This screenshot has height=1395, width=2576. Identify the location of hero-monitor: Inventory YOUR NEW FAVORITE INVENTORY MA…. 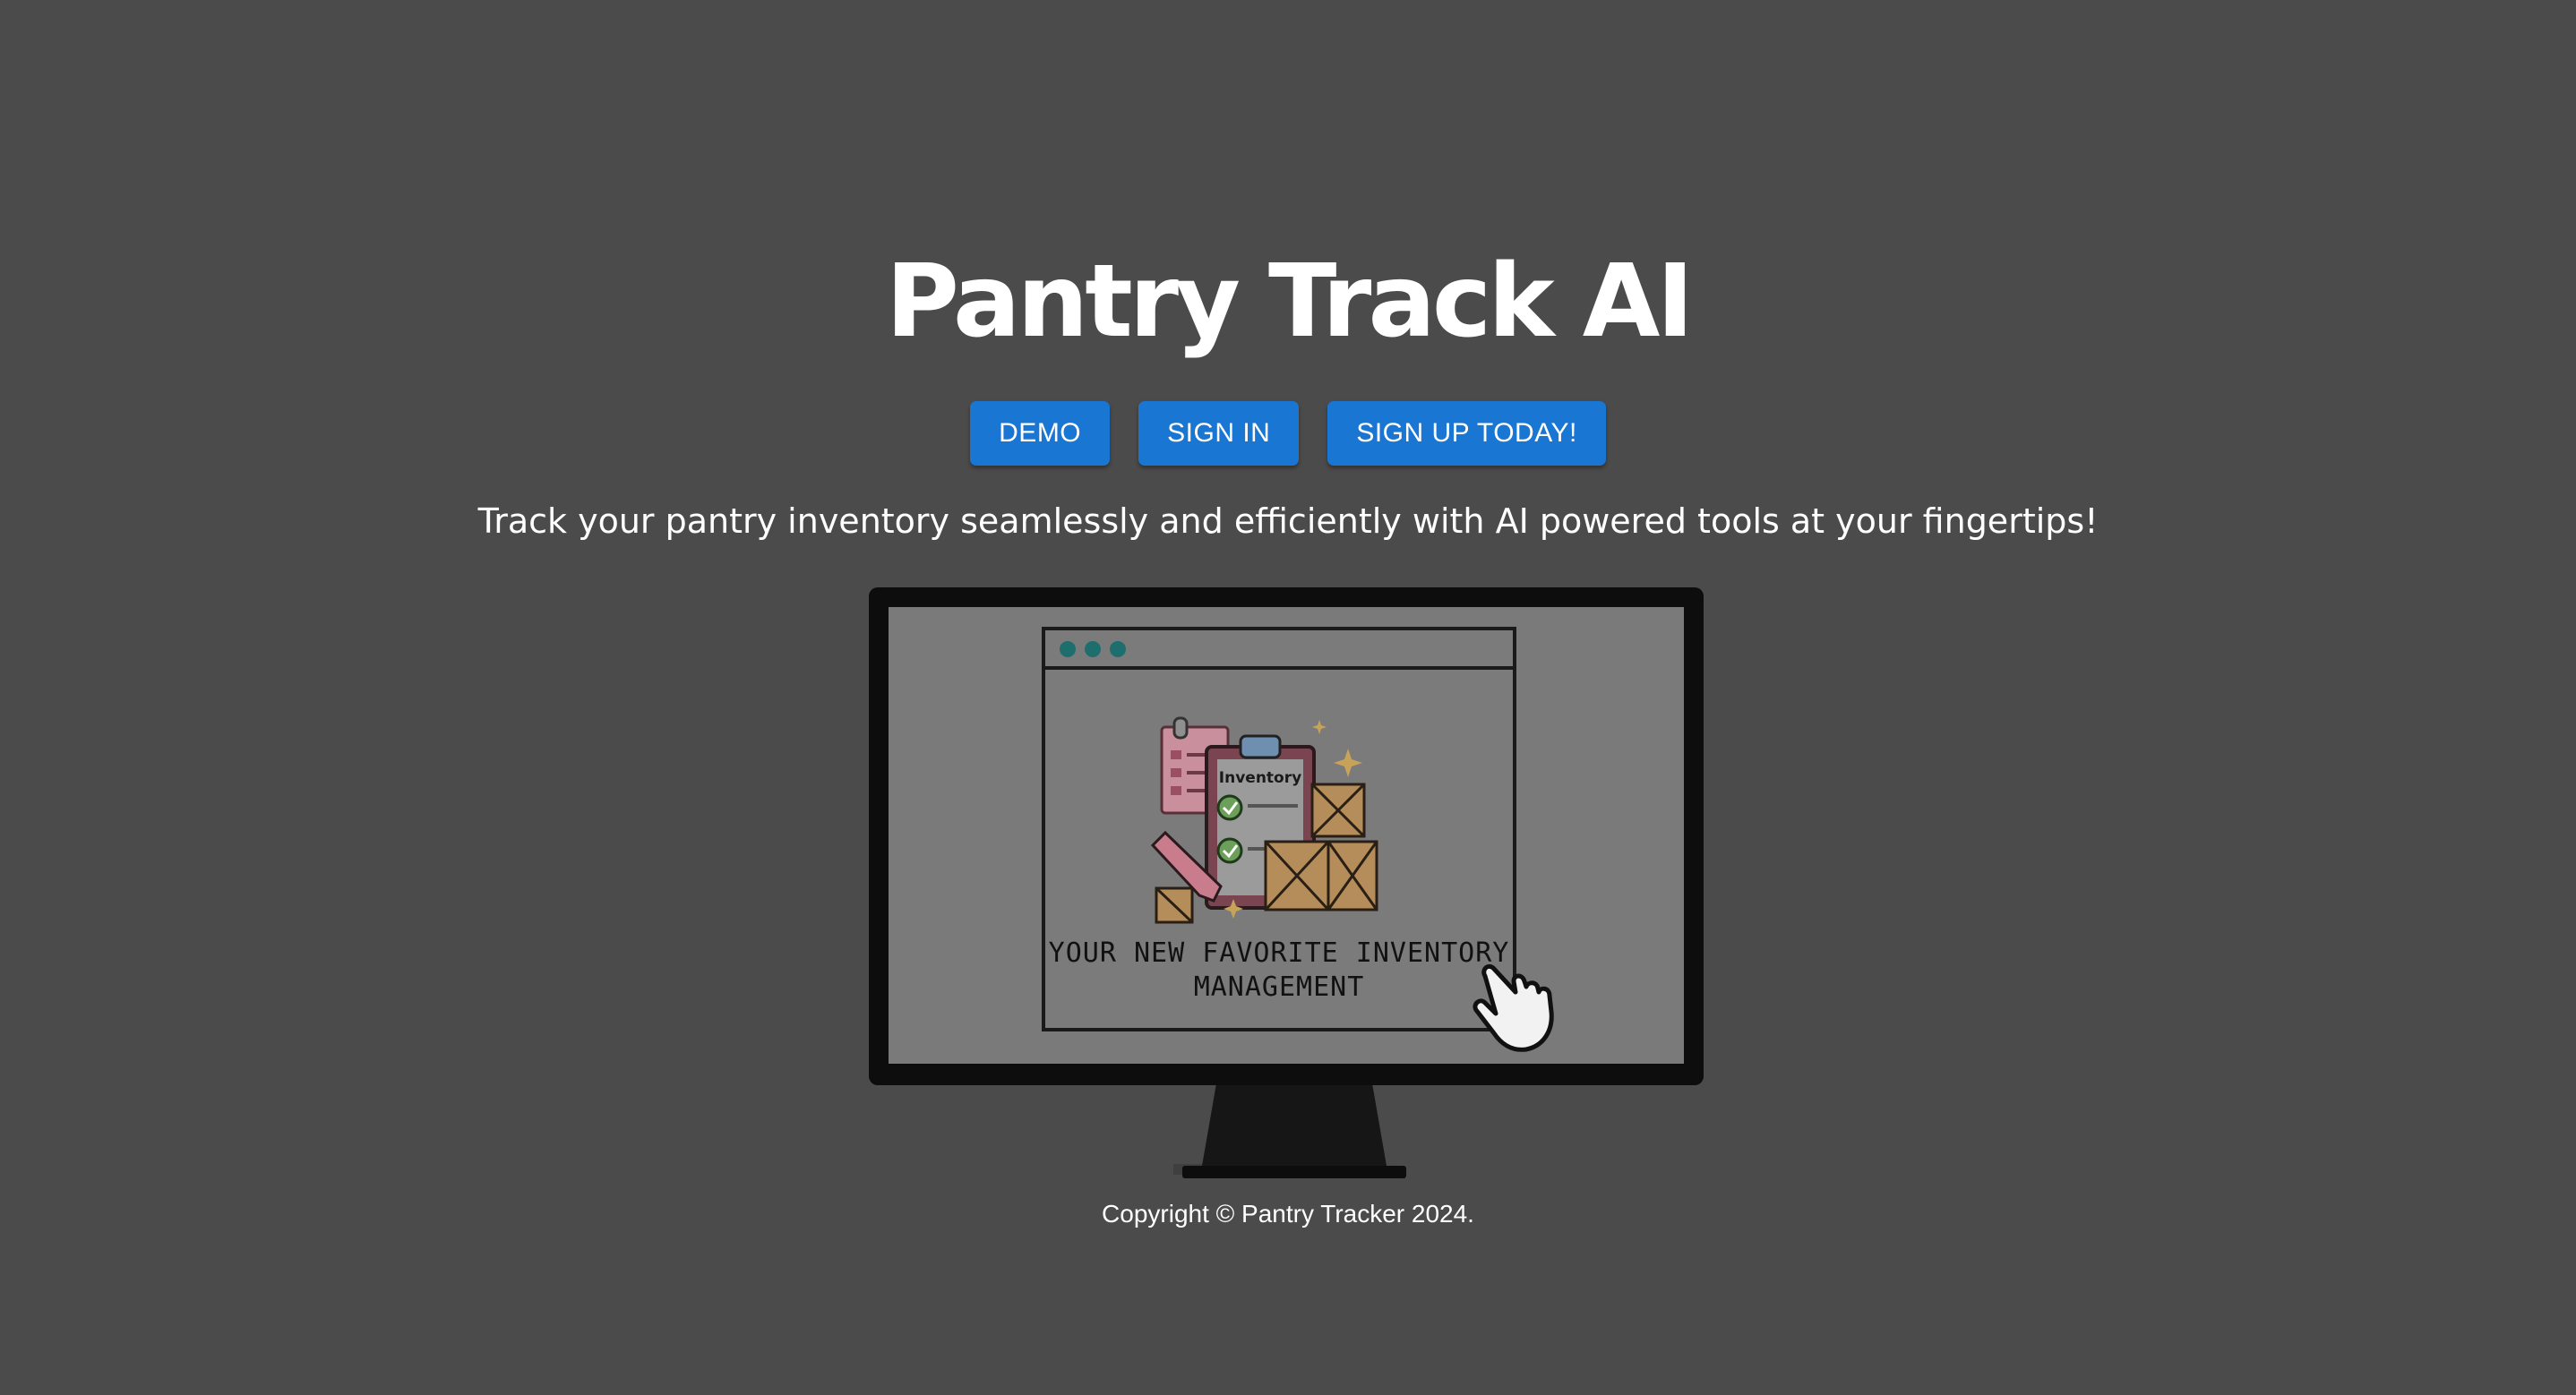
(1286, 836).